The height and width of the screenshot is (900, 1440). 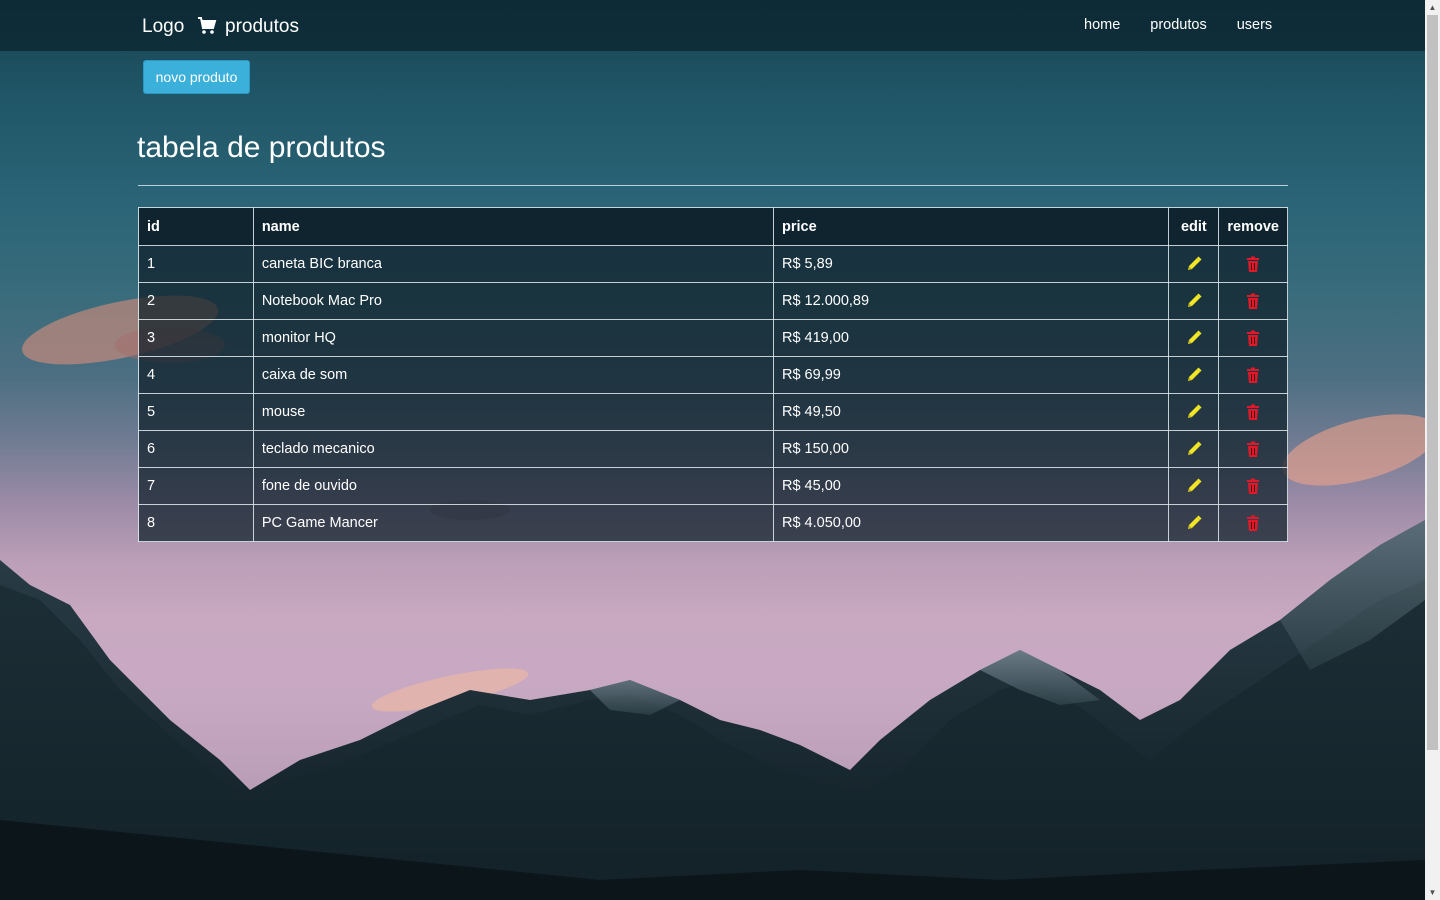 What do you see at coordinates (971, 412) in the screenshot?
I see `cell-price: R$ 49,50` at bounding box center [971, 412].